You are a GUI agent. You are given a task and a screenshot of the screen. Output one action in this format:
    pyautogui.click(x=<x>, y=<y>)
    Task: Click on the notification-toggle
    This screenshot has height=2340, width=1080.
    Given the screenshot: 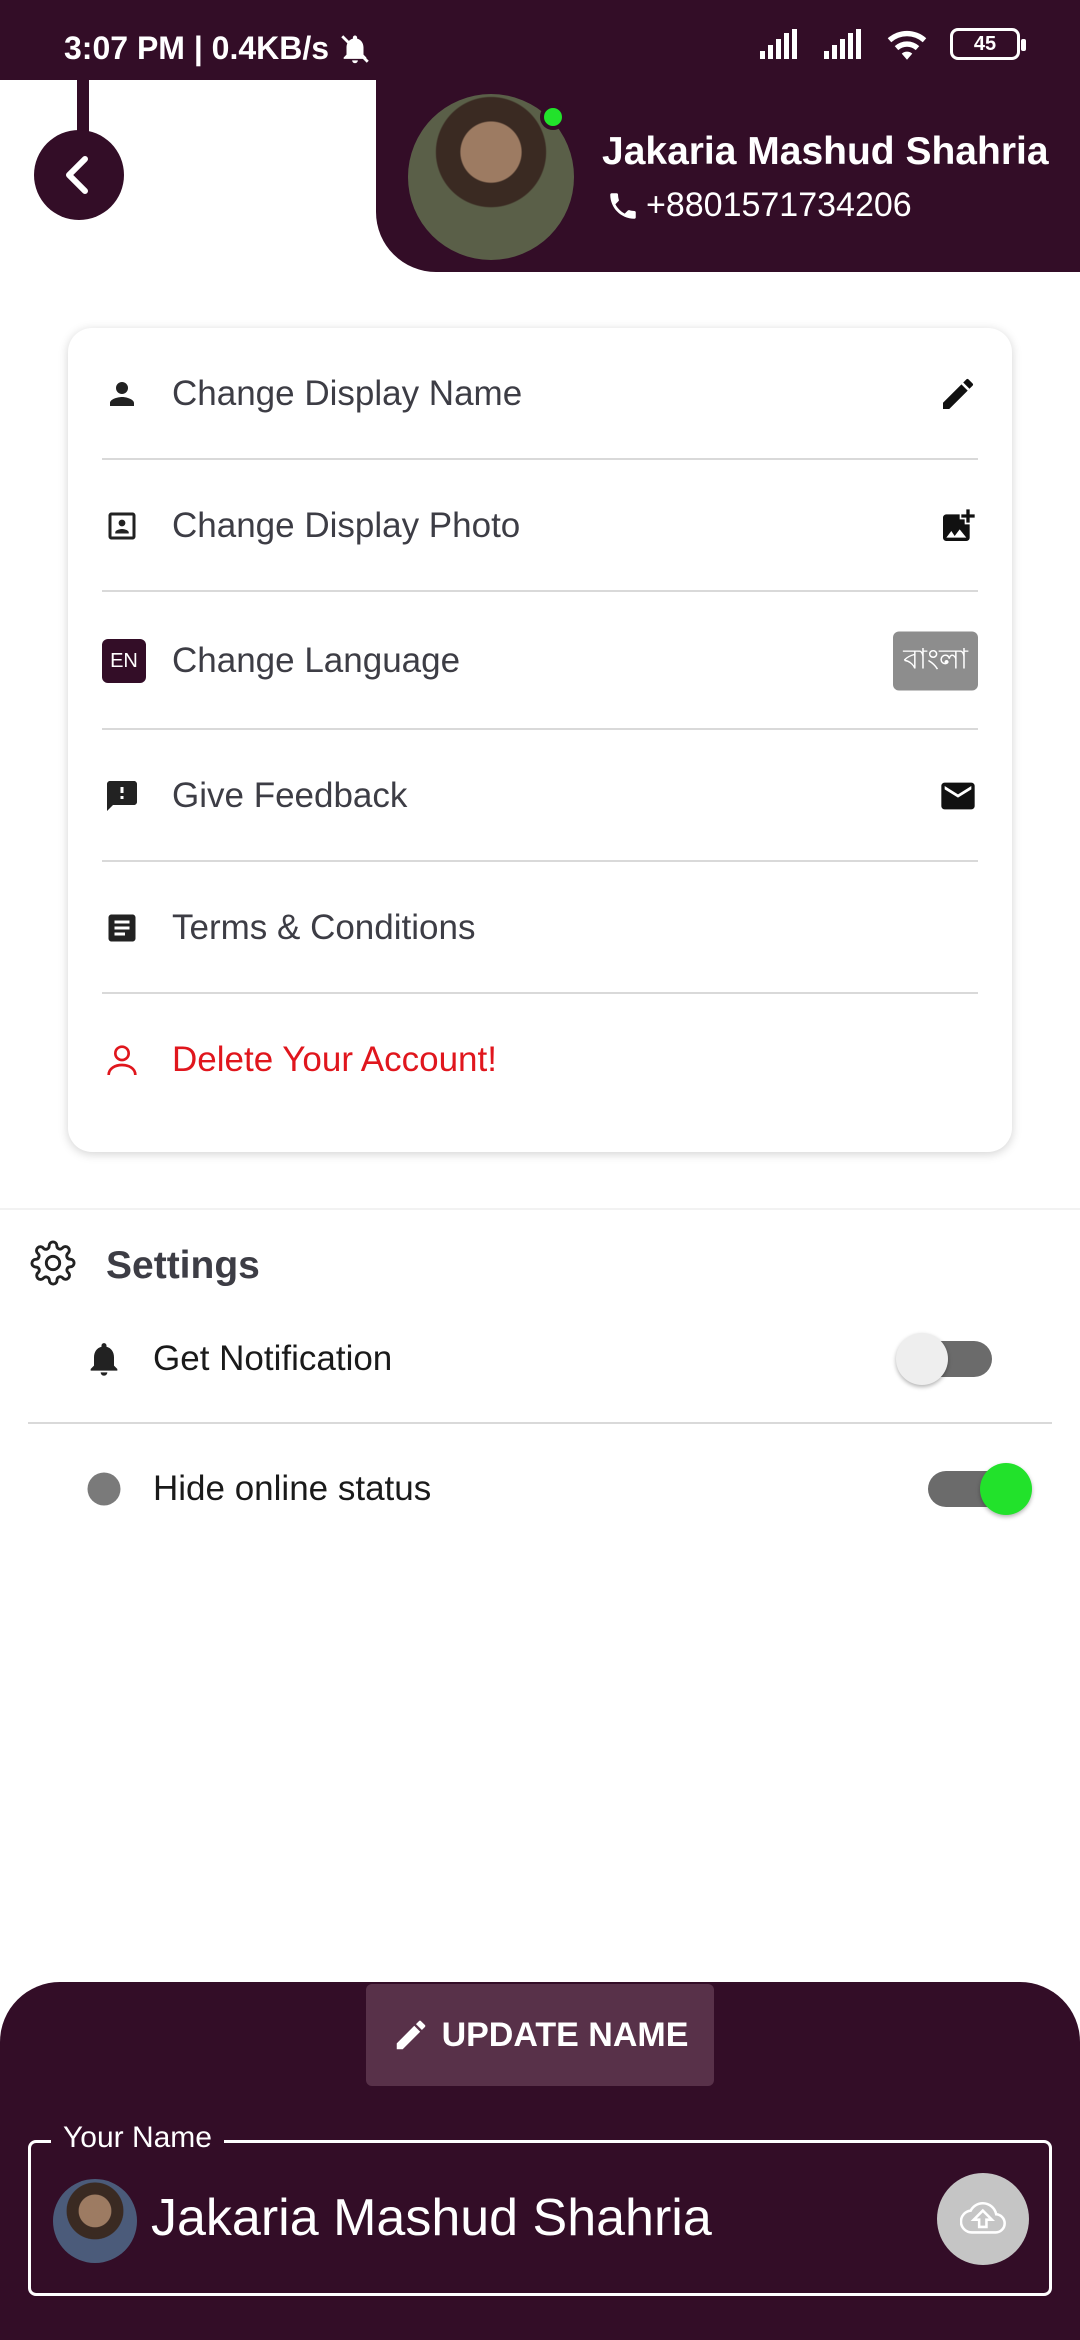 What is the action you would take?
    pyautogui.click(x=944, y=1359)
    